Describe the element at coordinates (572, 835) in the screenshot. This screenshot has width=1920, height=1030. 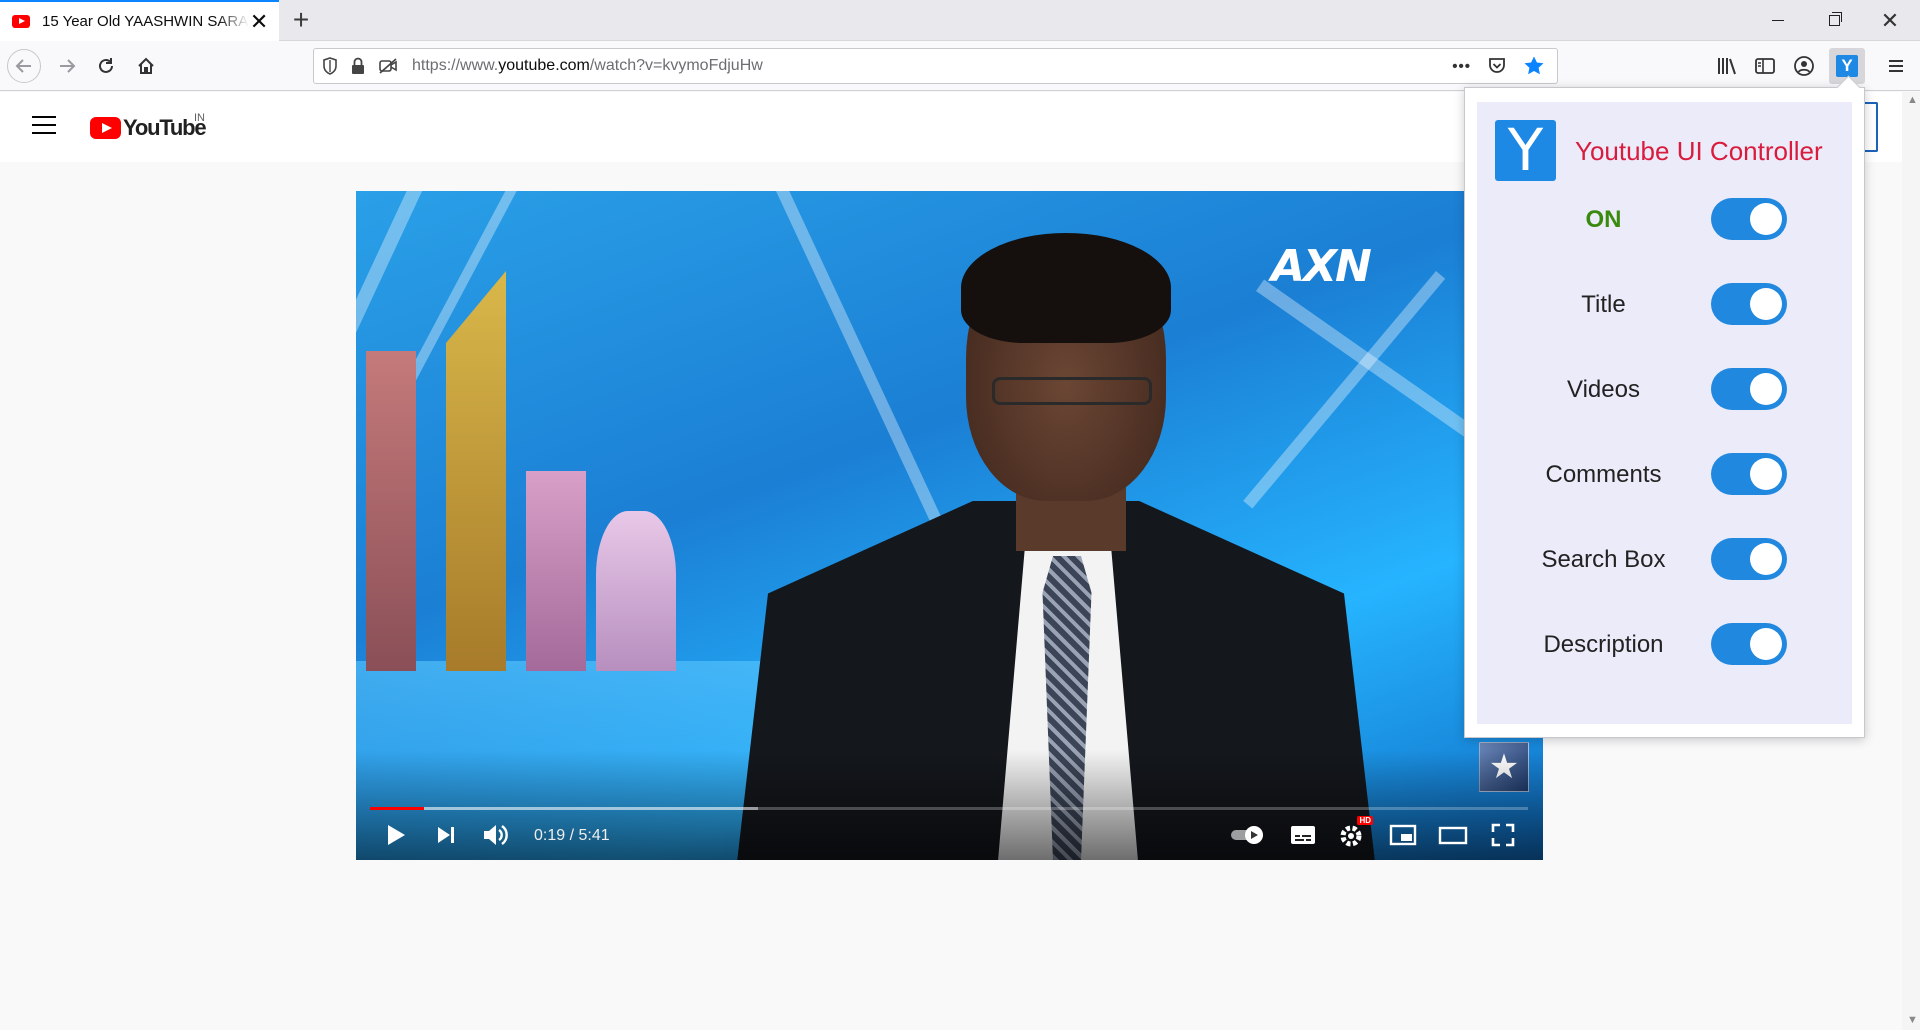
I see `time-display: 0:19 / 5:41` at that location.